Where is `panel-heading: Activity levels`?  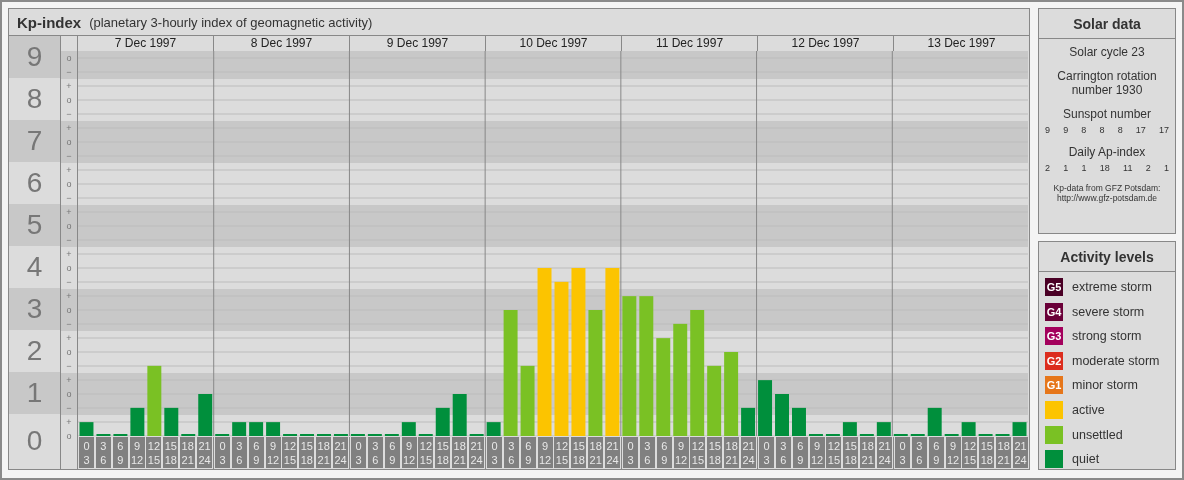
panel-heading: Activity levels is located at coordinates (1107, 257).